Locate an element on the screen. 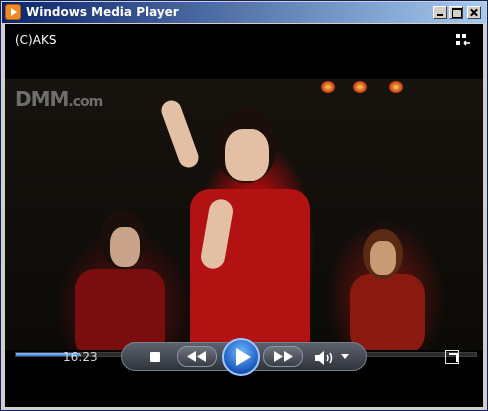 The width and height of the screenshot is (488, 411). performer-arm is located at coordinates (180, 134).